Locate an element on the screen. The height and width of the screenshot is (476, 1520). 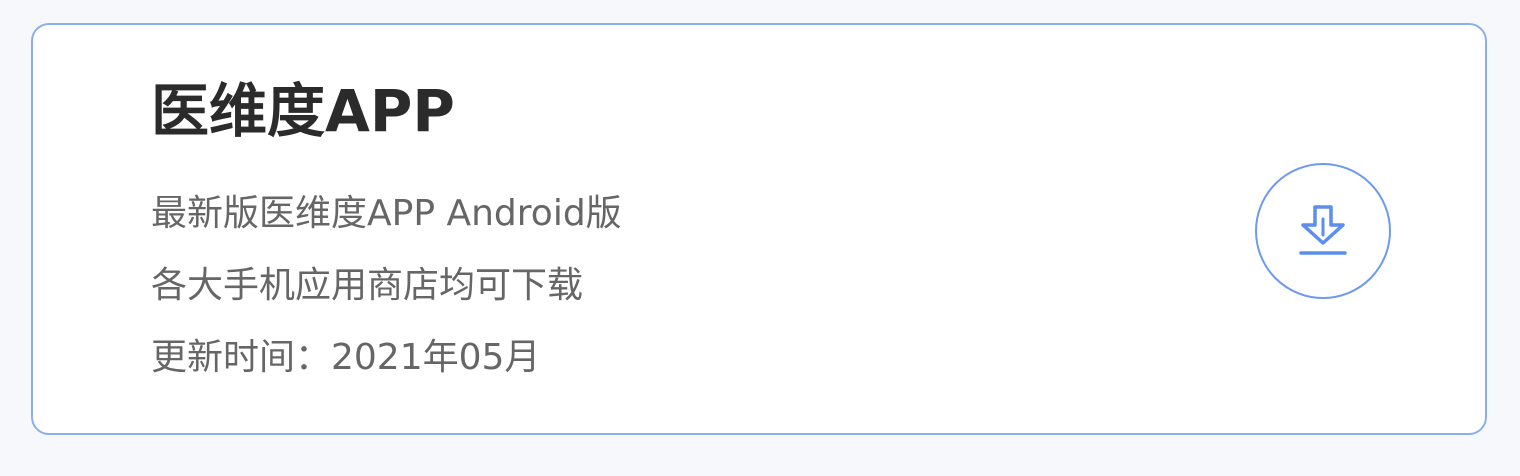
app-title: 医维度APP is located at coordinates (303, 111).